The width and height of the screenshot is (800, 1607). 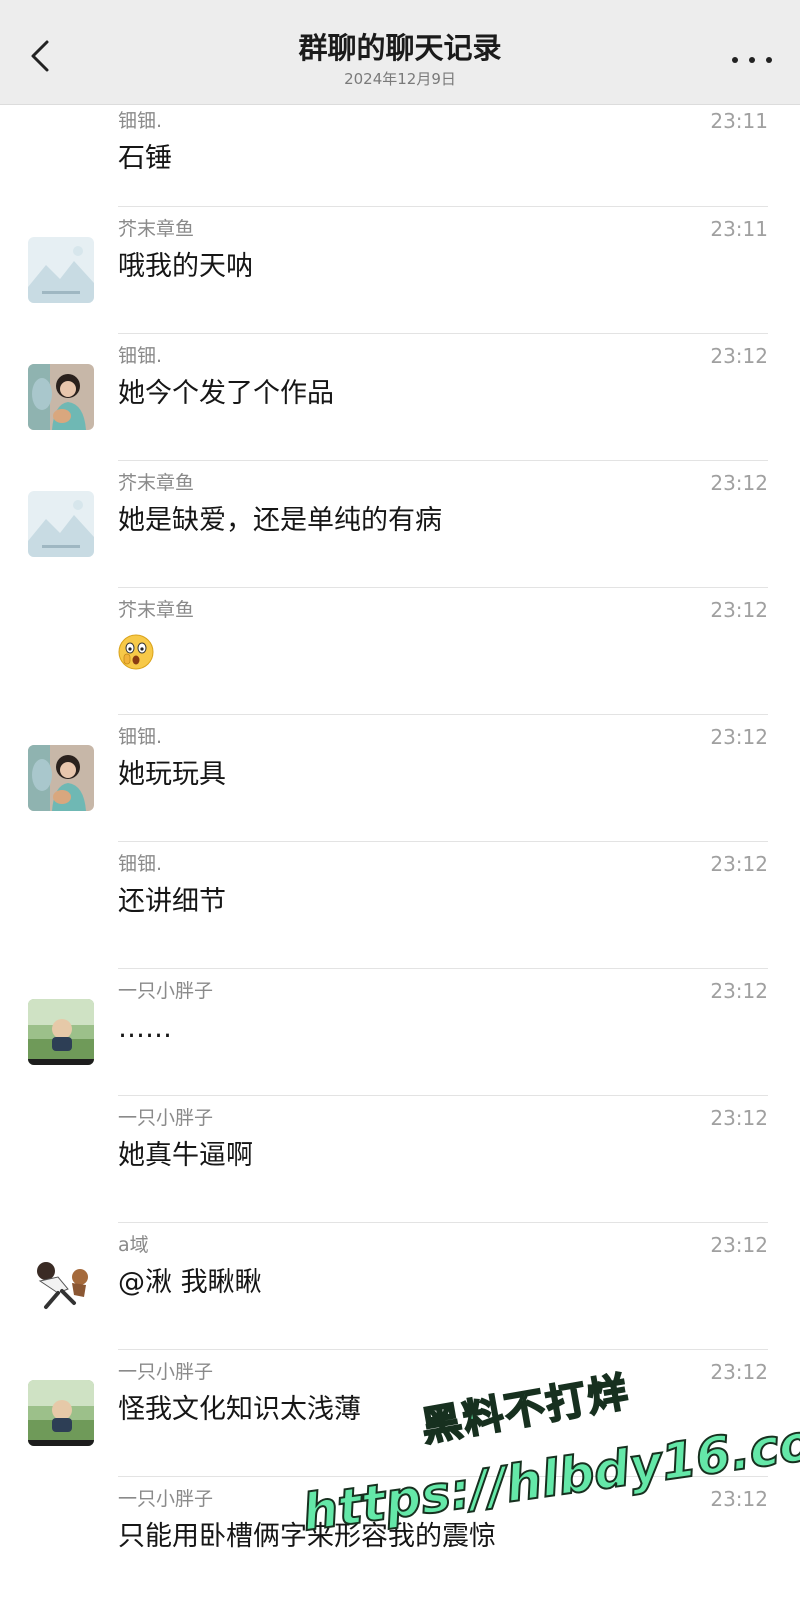 What do you see at coordinates (400, 79) in the screenshot?
I see `page-date: 2024年12月9日` at bounding box center [400, 79].